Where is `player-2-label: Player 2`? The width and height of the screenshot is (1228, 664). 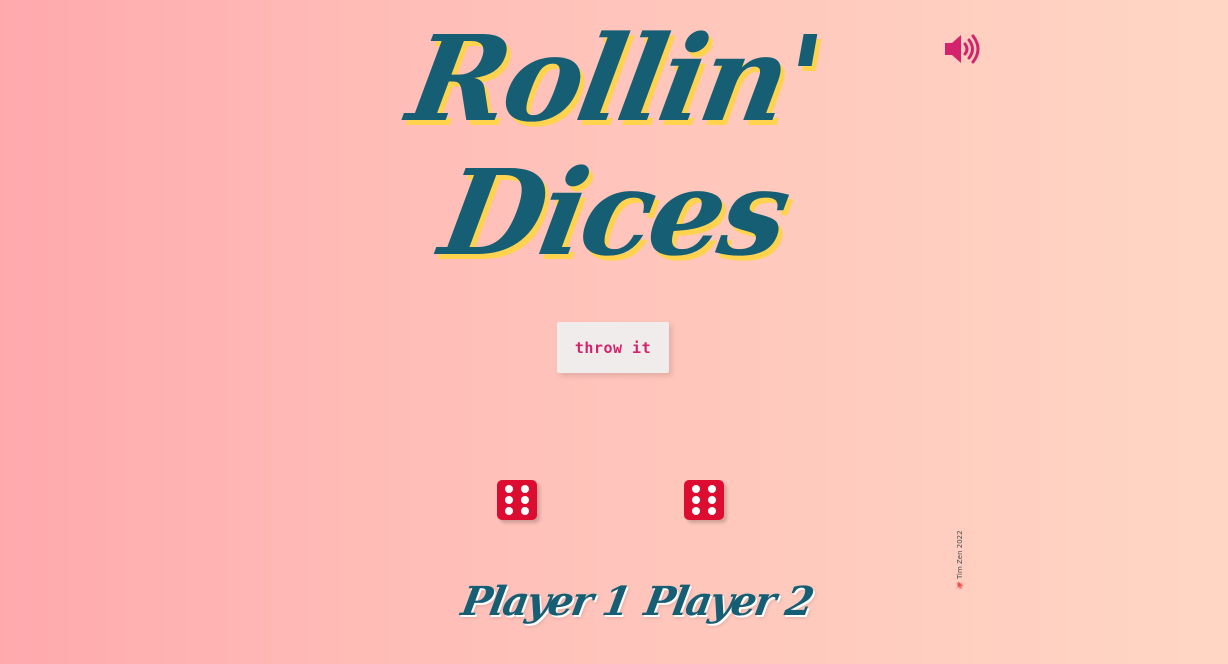 player-2-label: Player 2 is located at coordinates (728, 601).